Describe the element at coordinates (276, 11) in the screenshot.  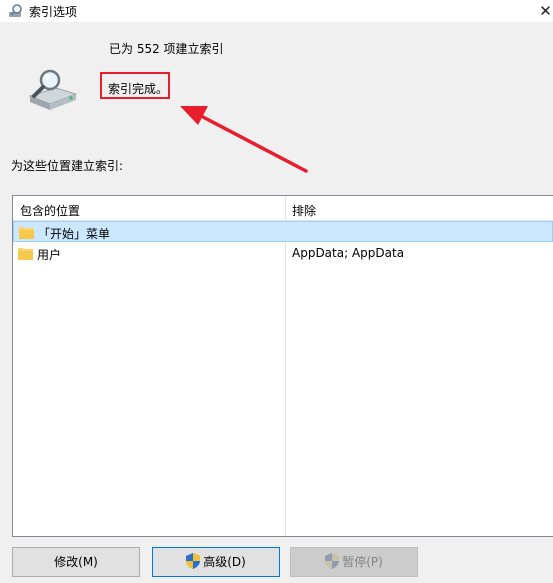
I see `title-bar: 索引选项 ✕` at that location.